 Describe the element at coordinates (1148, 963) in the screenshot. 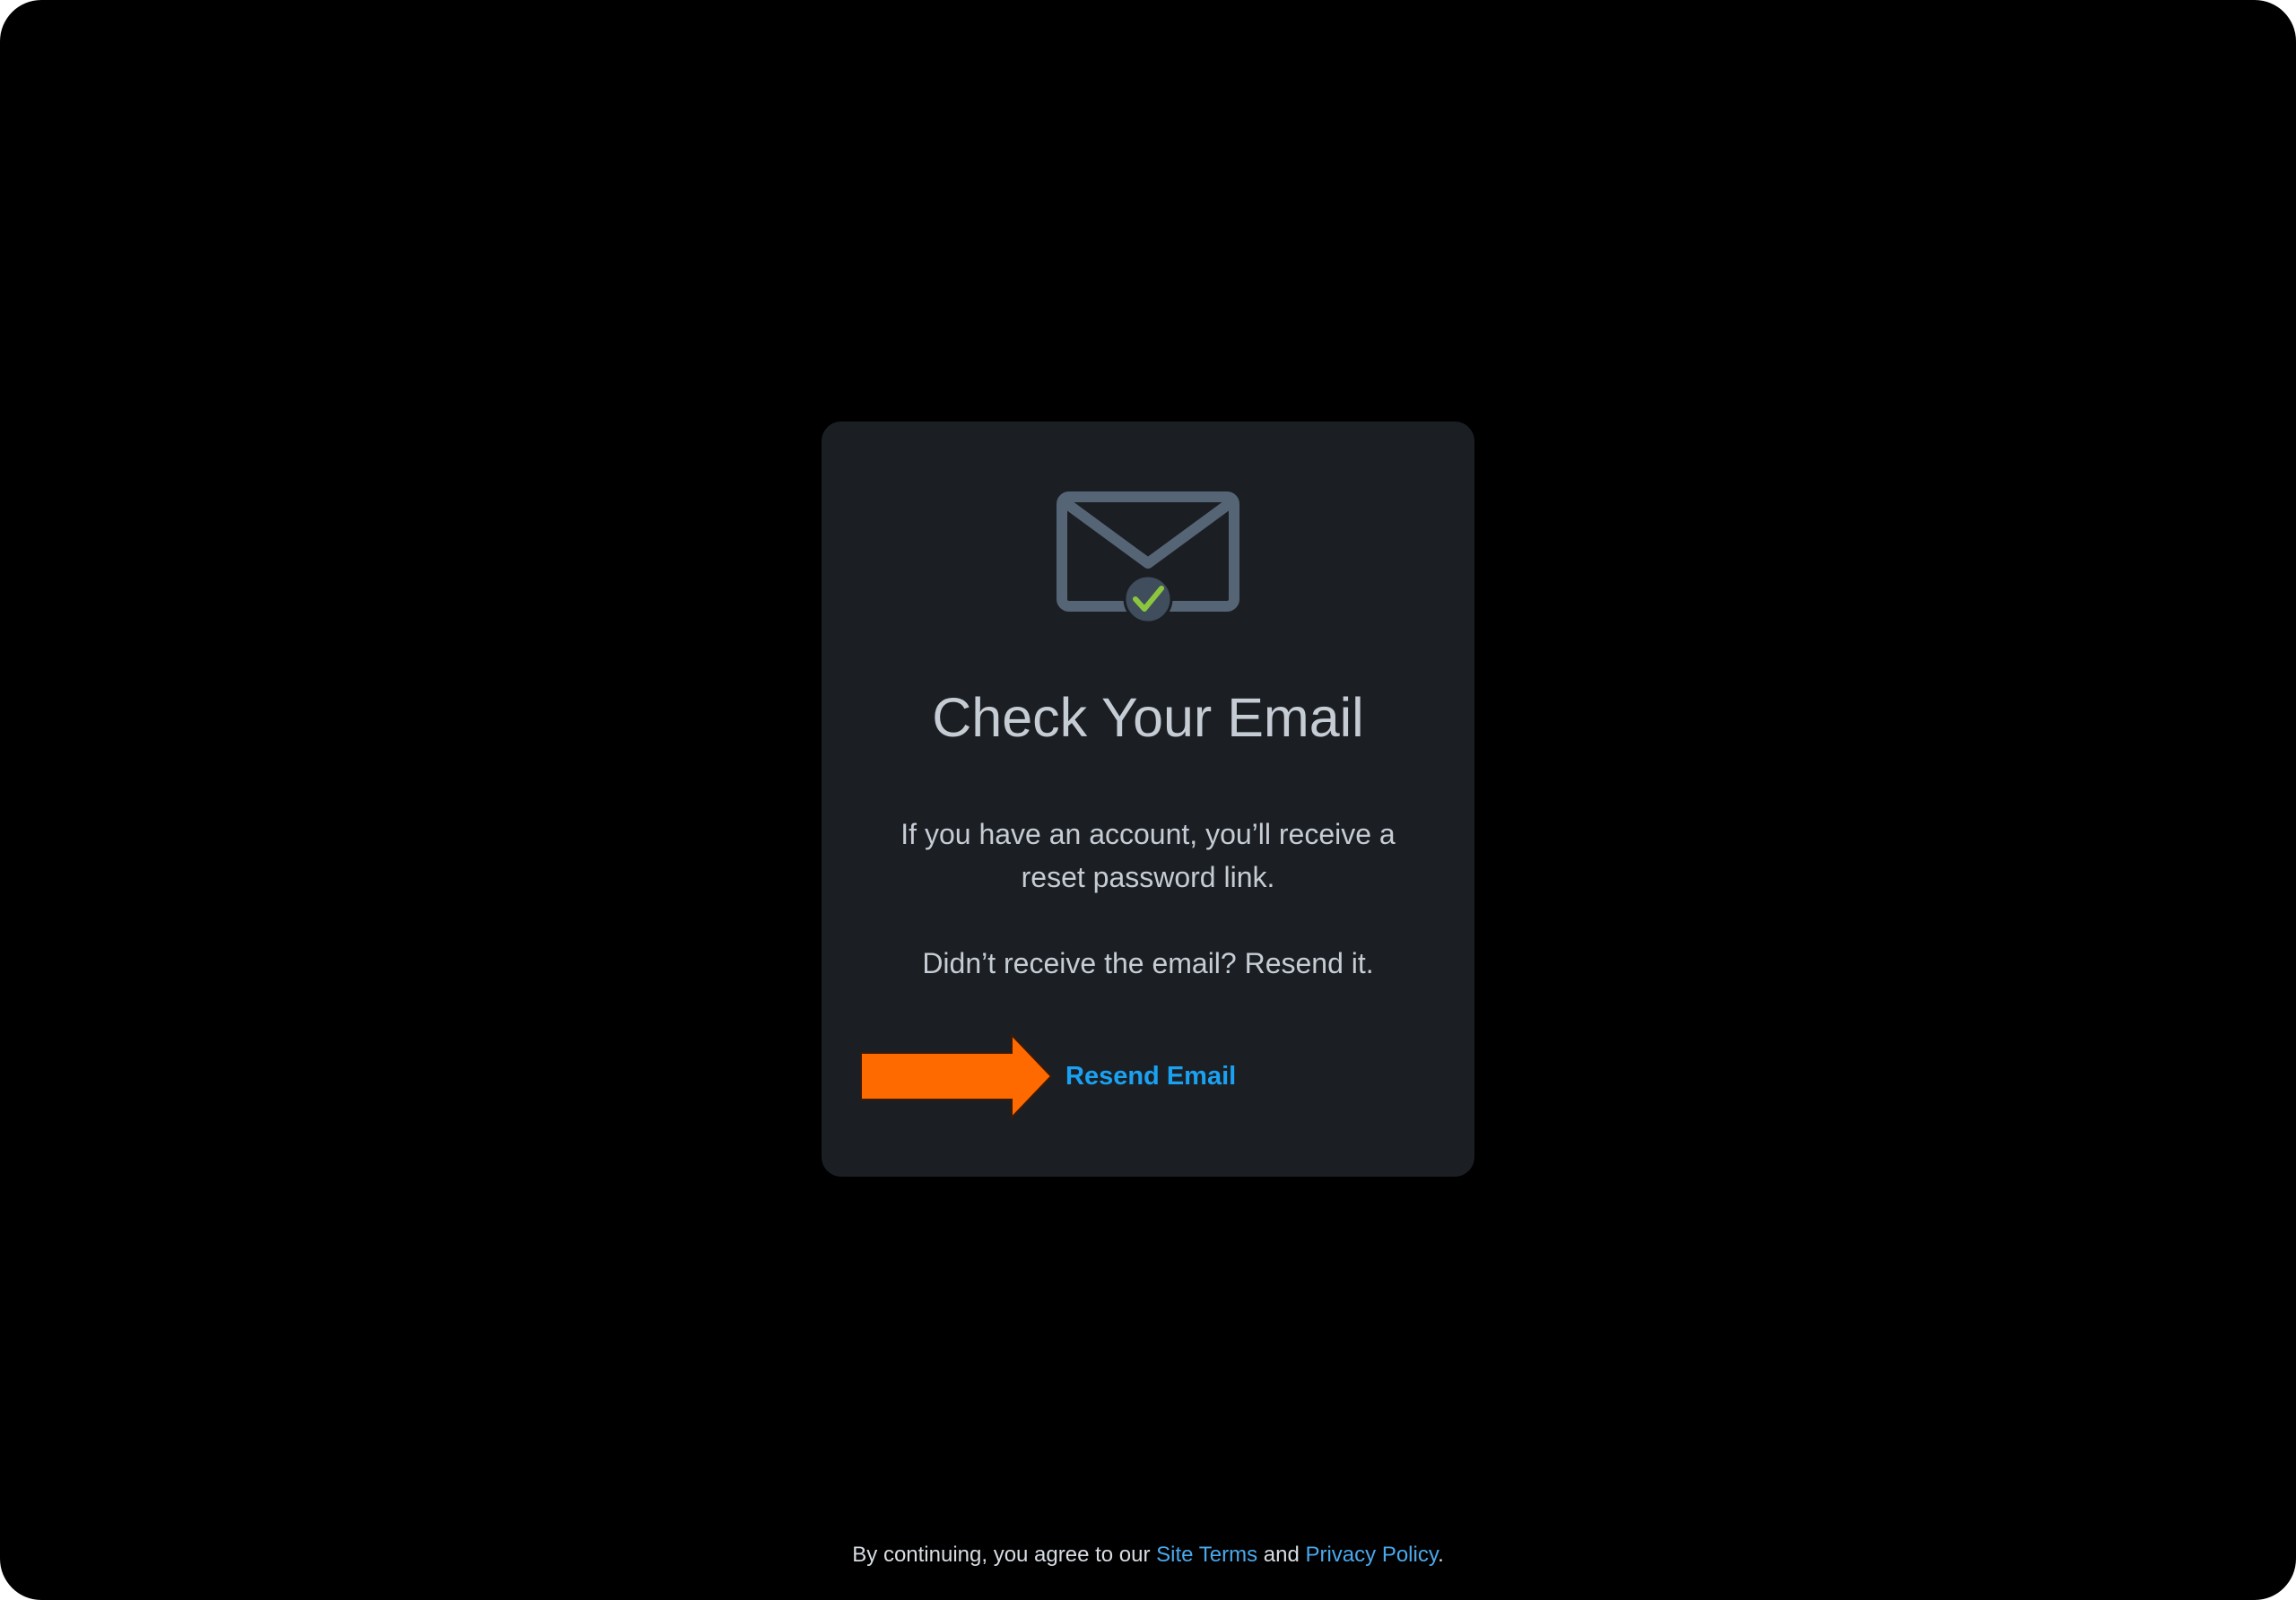

I see `resend-prompt: Didn’t receive the email? Resend it.` at that location.